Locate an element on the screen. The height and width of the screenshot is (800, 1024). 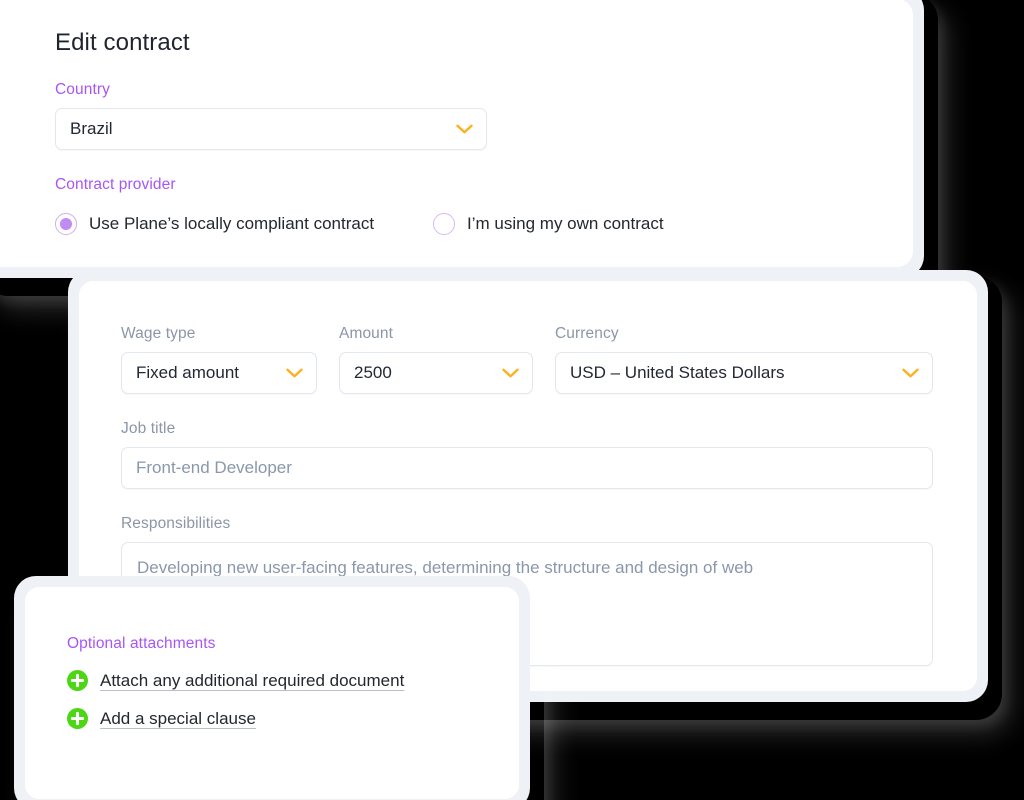
amount-field-group: Amount 2500 is located at coordinates (436, 359).